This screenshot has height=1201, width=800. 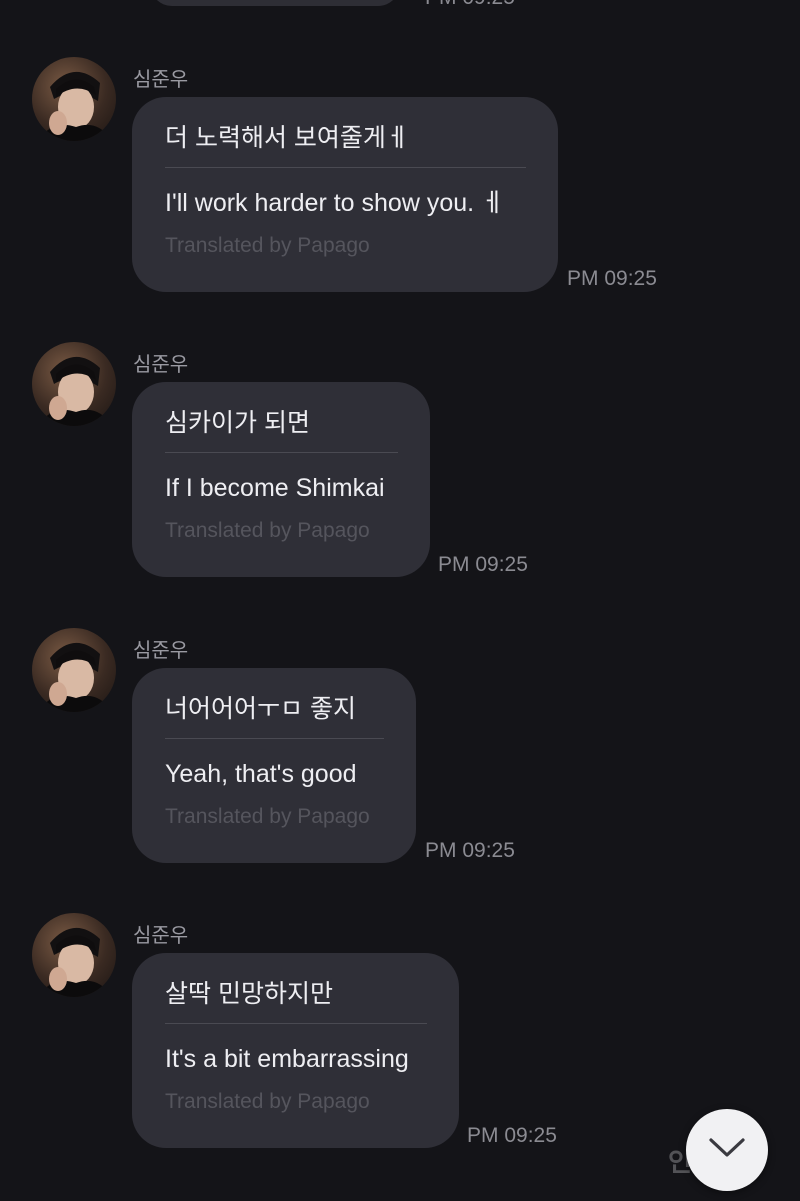 What do you see at coordinates (260, 709) in the screenshot?
I see `original-text: 너어어어ㅜㅁ 좋지` at bounding box center [260, 709].